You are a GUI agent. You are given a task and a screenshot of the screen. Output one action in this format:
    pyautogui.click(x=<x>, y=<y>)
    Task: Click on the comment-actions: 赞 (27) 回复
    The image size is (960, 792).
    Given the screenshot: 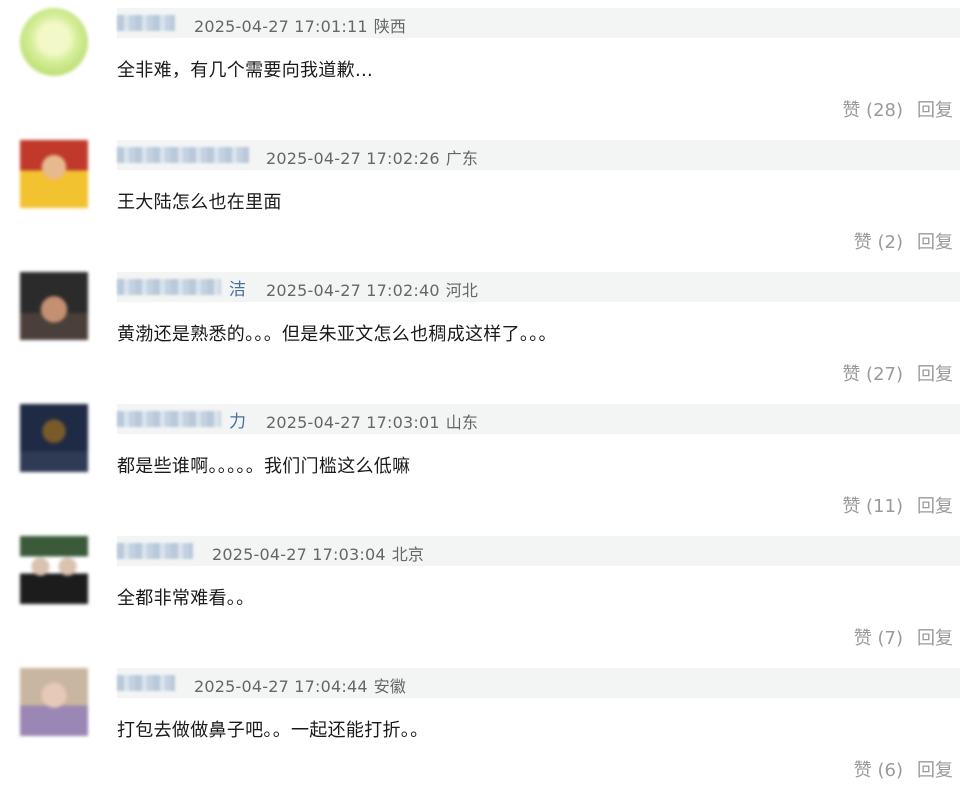 What is the action you would take?
    pyautogui.click(x=897, y=373)
    